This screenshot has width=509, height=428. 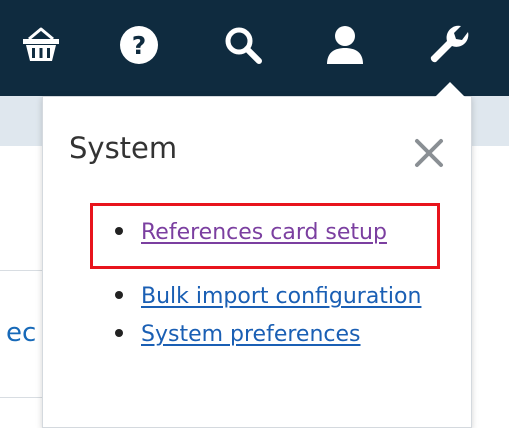 I want to click on background-text-fragment: ec, so click(x=21, y=333).